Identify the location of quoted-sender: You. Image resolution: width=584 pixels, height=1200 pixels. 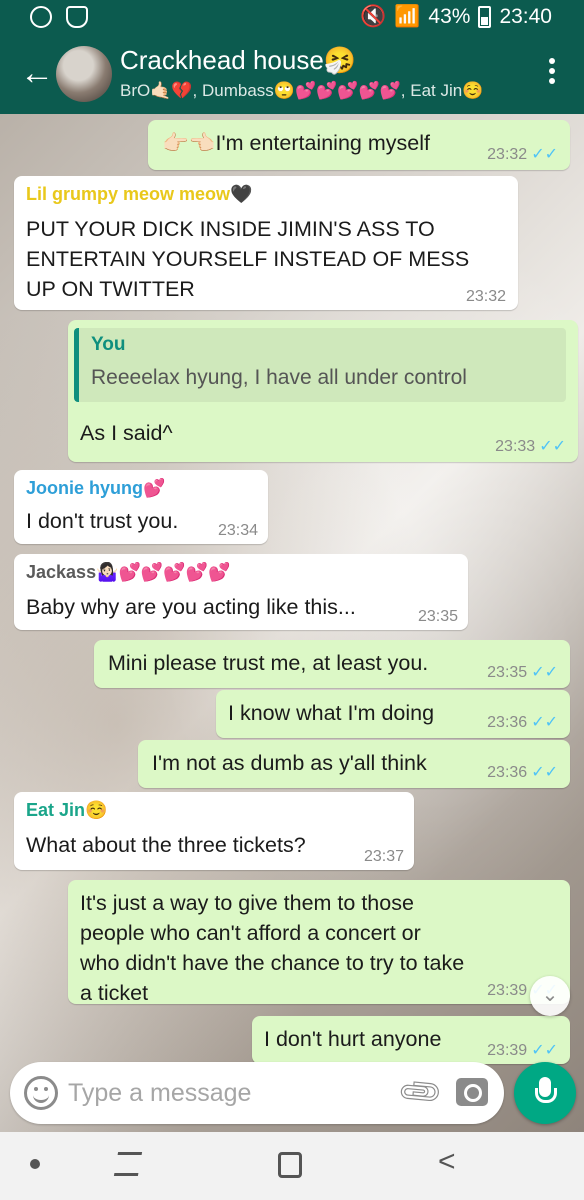
(108, 344).